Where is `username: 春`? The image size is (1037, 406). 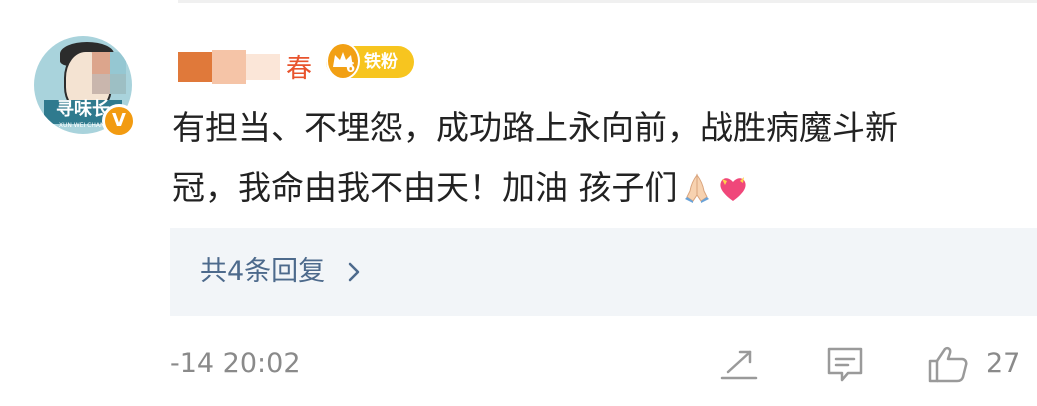 username: 春 is located at coordinates (246, 66).